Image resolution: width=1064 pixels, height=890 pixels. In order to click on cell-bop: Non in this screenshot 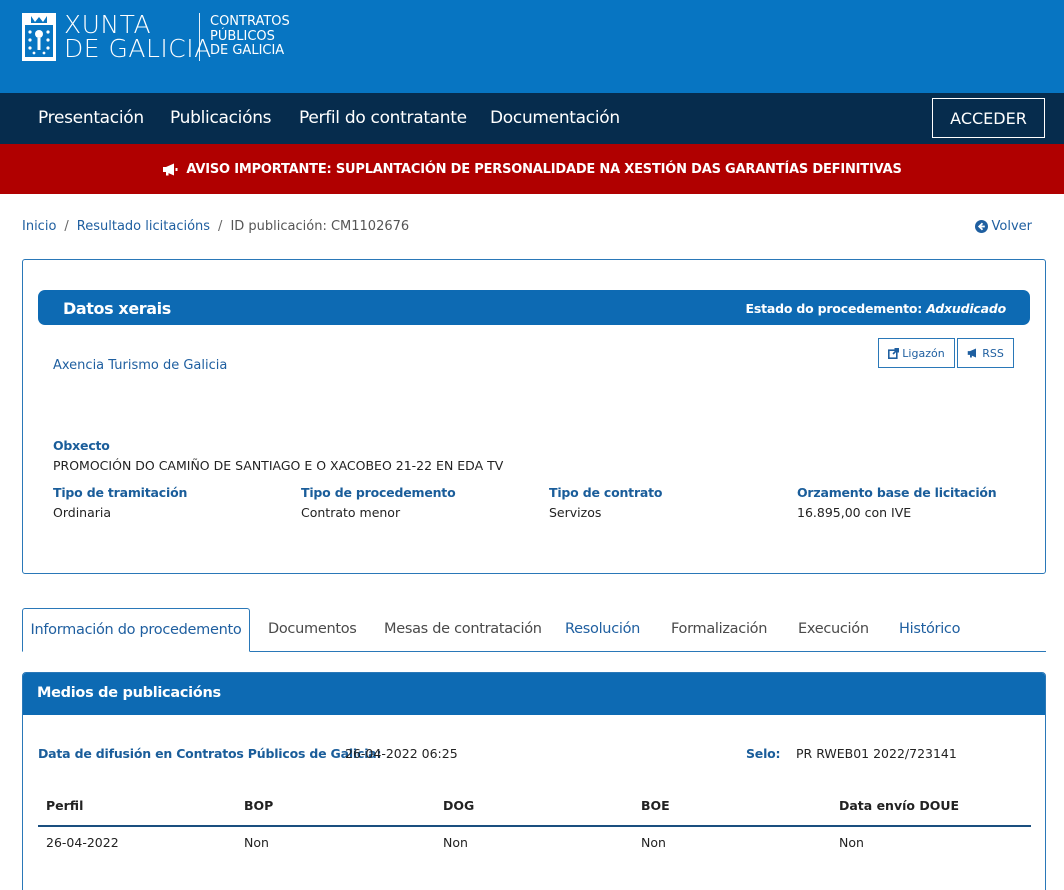, I will do `click(256, 842)`.